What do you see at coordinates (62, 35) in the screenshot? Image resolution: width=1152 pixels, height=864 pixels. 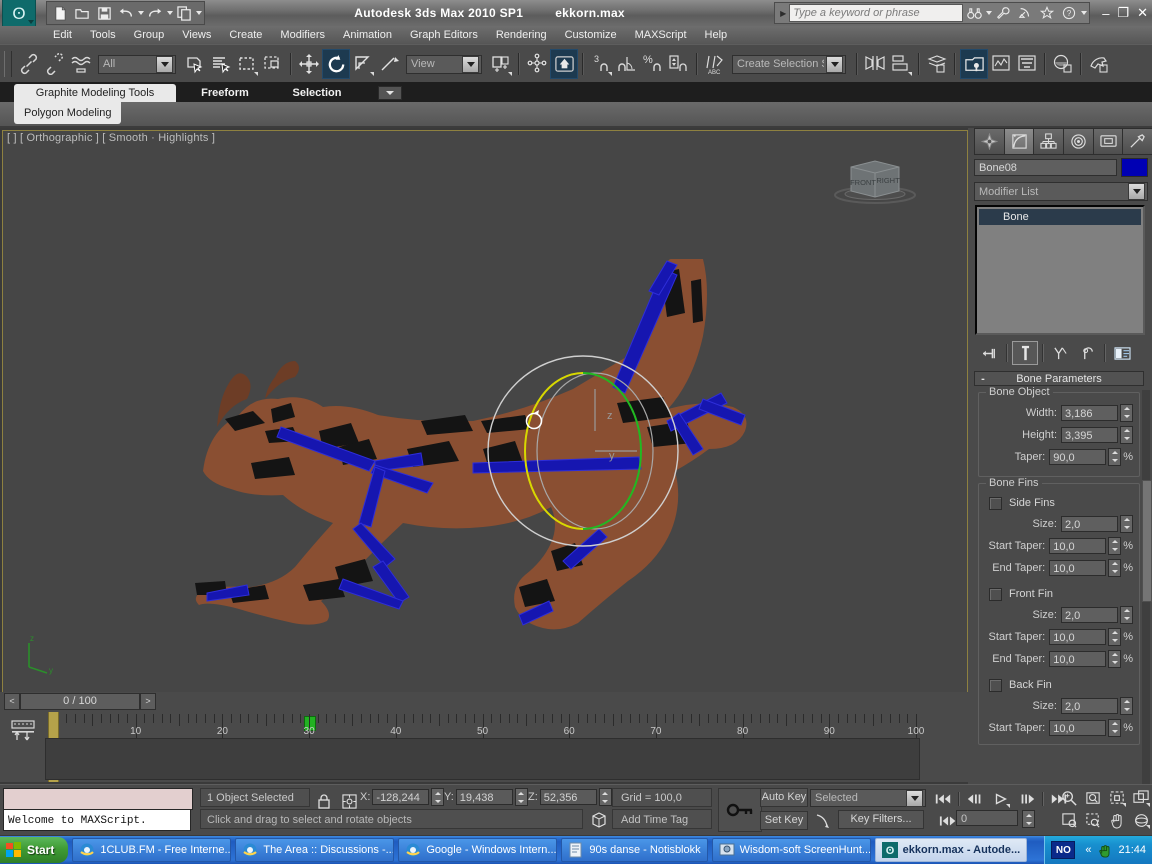 I see `menu-item-edit: Edit` at bounding box center [62, 35].